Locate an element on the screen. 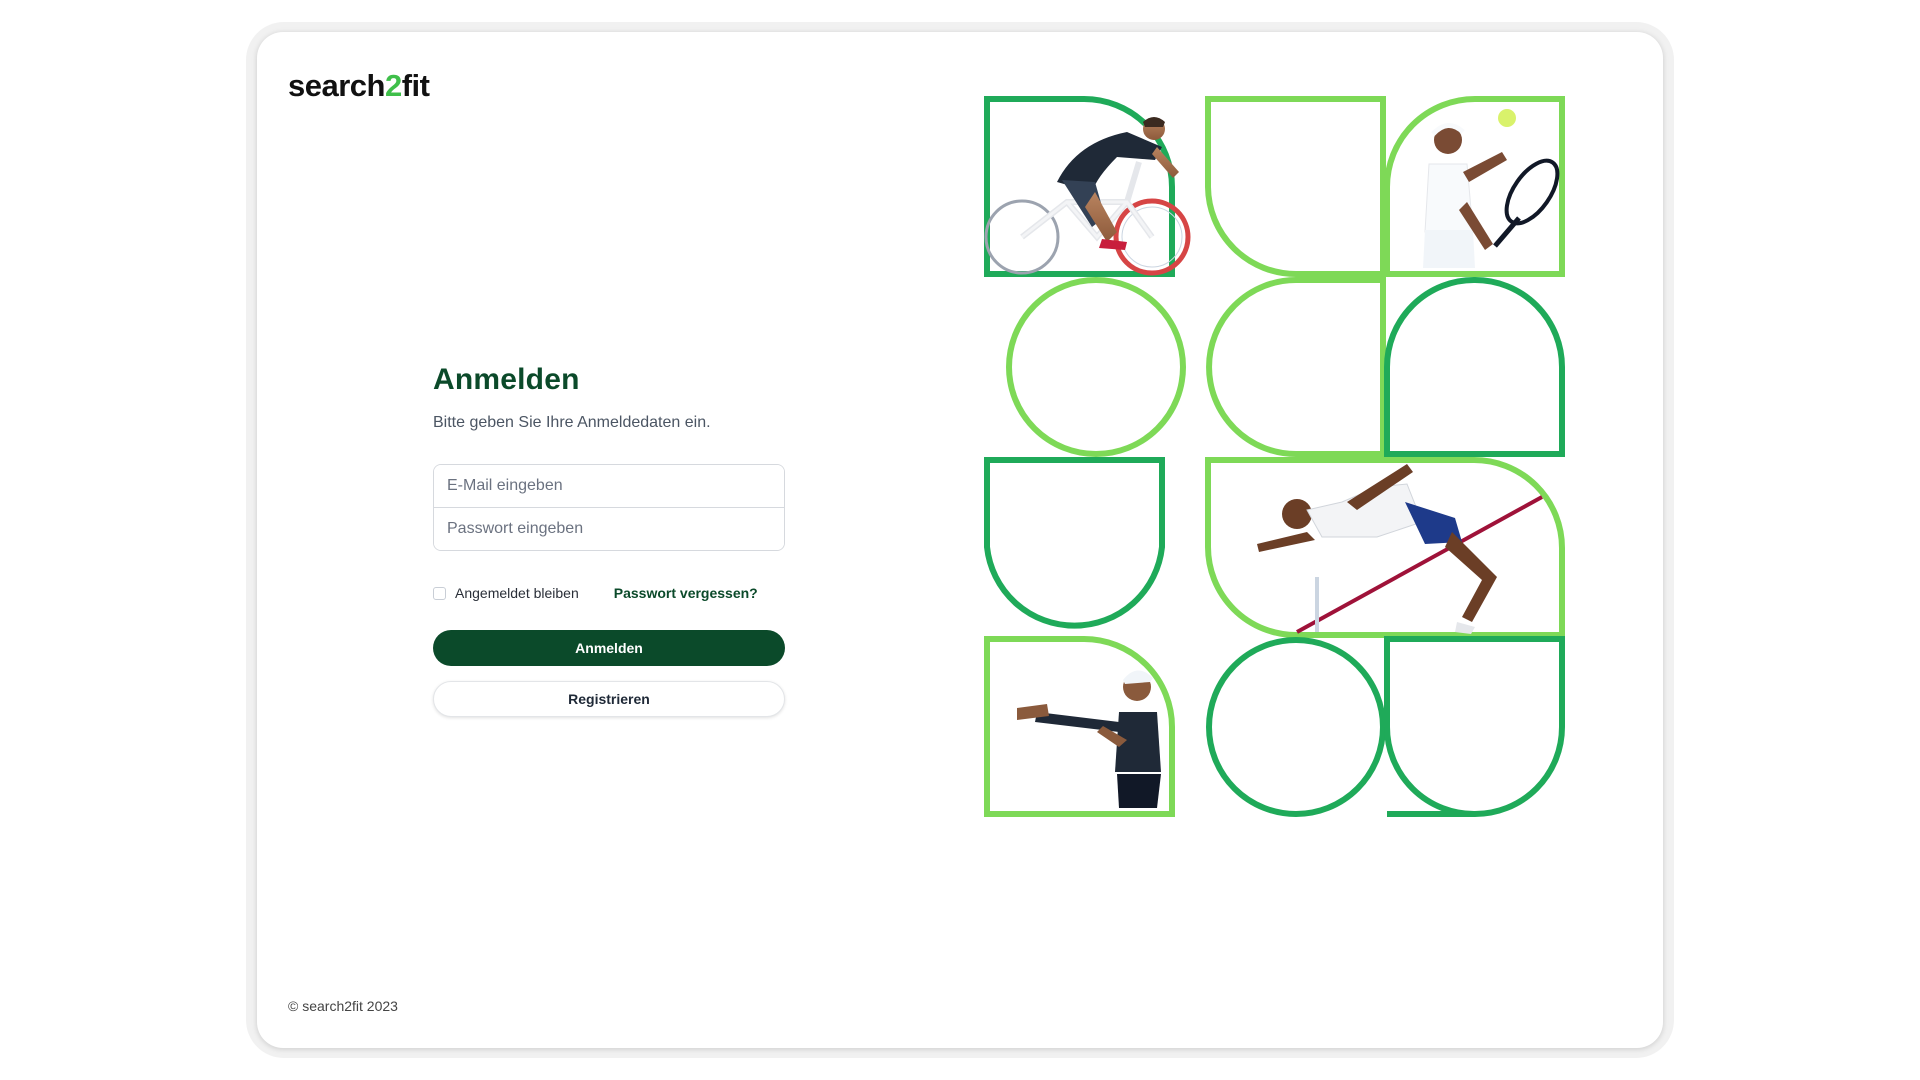 The height and width of the screenshot is (1080, 1920). tile-high-jumper is located at coordinates (1385, 547).